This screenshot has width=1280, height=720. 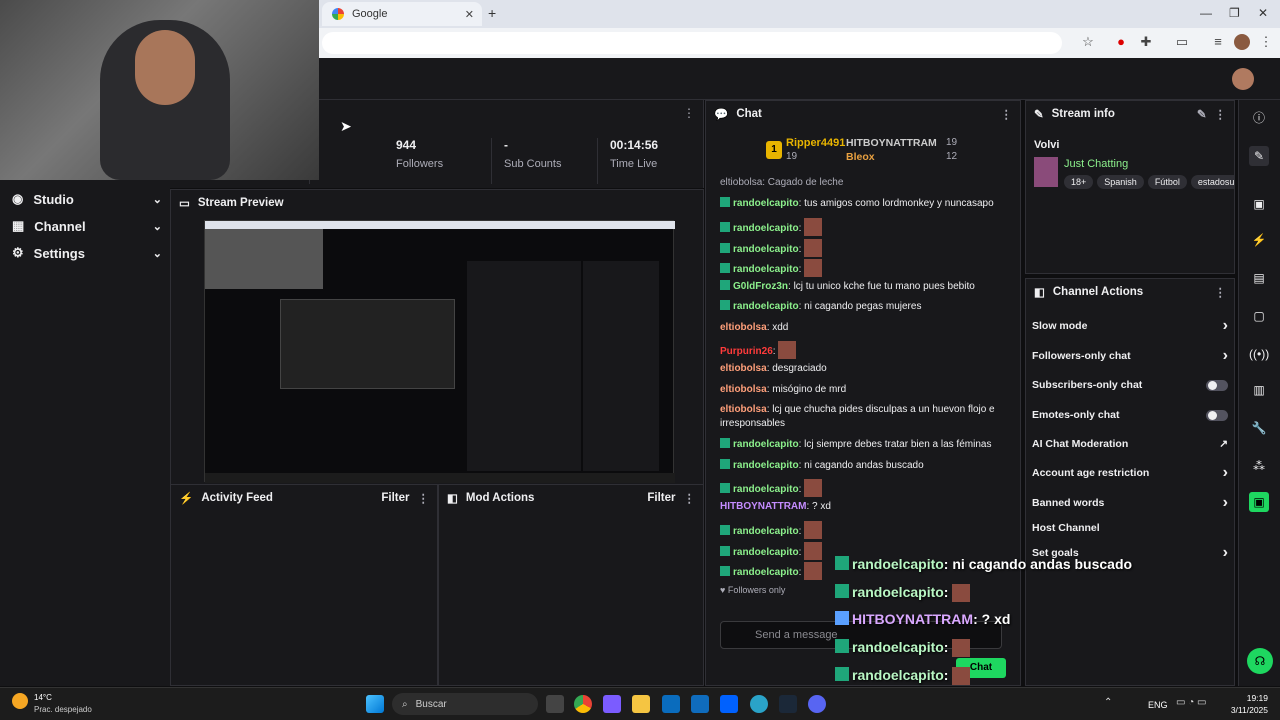 What do you see at coordinates (1130, 356) in the screenshot?
I see `channel-action-item: Followers-only chat ›` at bounding box center [1130, 356].